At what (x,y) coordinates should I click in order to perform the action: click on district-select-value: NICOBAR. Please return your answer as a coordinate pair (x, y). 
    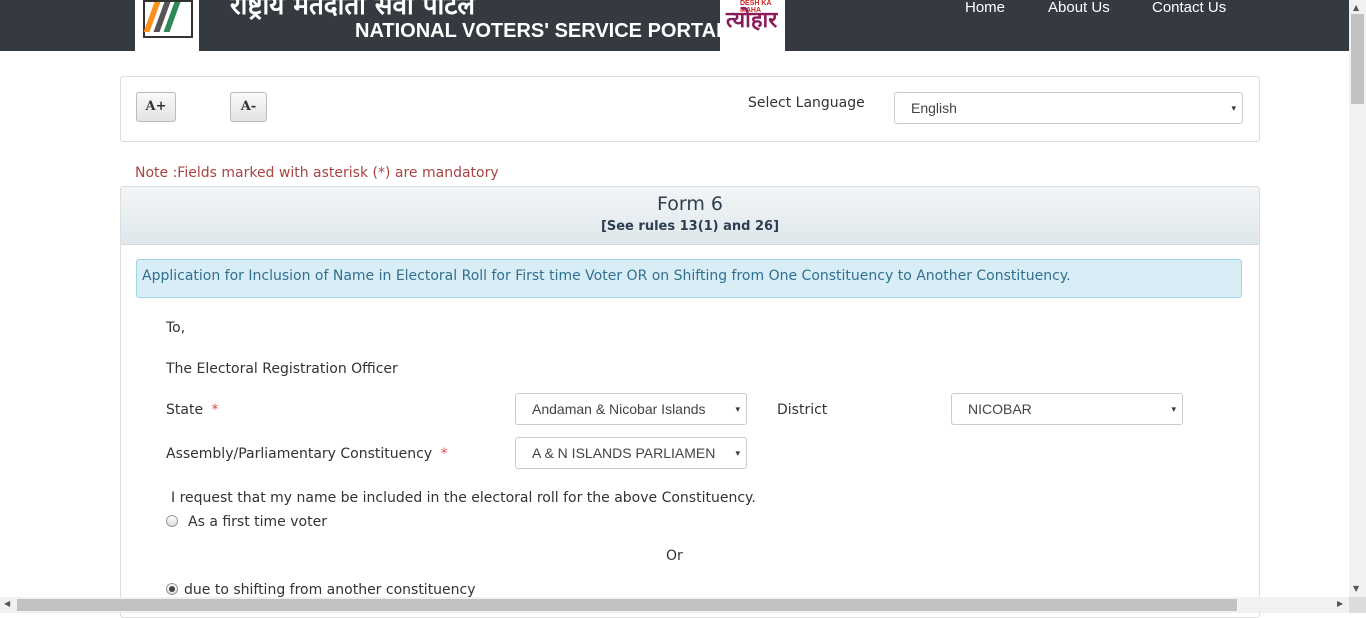
    Looking at the image, I should click on (1000, 409).